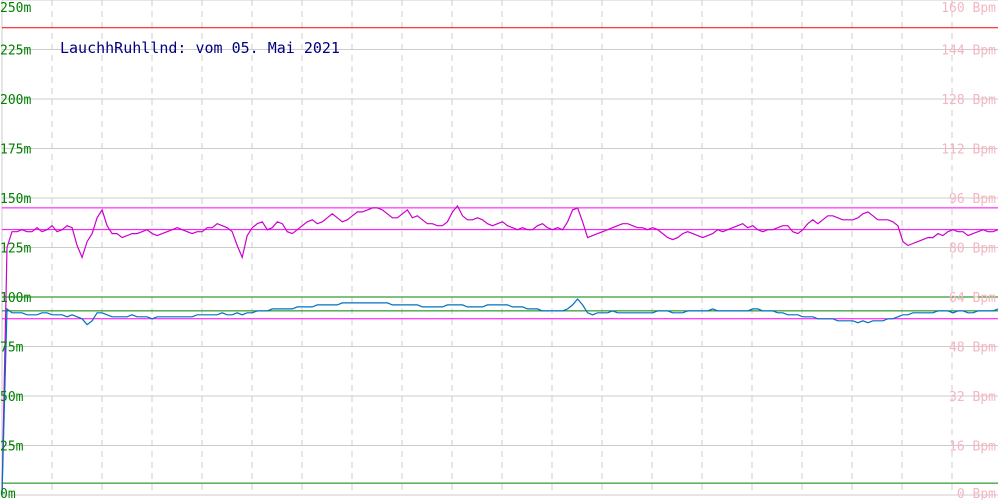 The width and height of the screenshot is (1000, 500). I want to click on right-tick-label-10: 0 Bpm, so click(976, 493).